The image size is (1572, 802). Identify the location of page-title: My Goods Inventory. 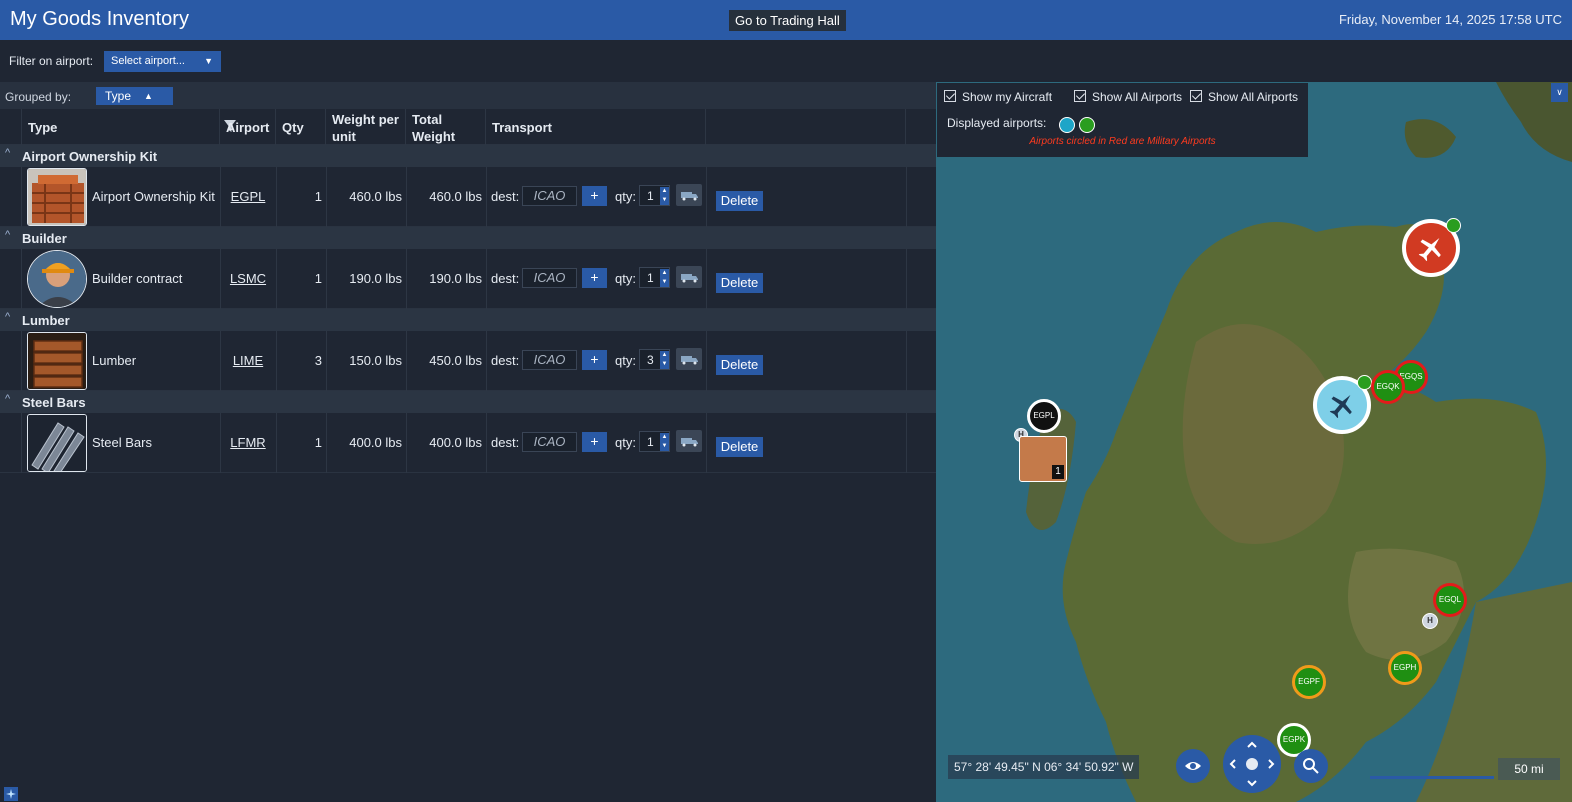
(99, 19).